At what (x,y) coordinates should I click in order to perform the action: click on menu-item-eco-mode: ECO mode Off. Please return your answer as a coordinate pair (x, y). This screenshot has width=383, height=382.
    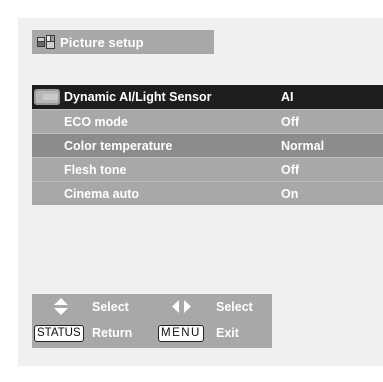
    Looking at the image, I should click on (207, 121).